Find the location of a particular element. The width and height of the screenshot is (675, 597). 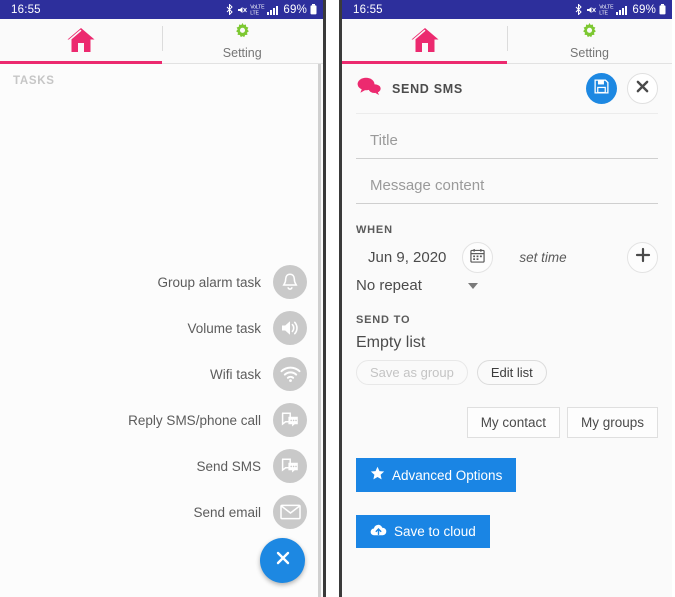

when-section-label: WHEN is located at coordinates (374, 230).